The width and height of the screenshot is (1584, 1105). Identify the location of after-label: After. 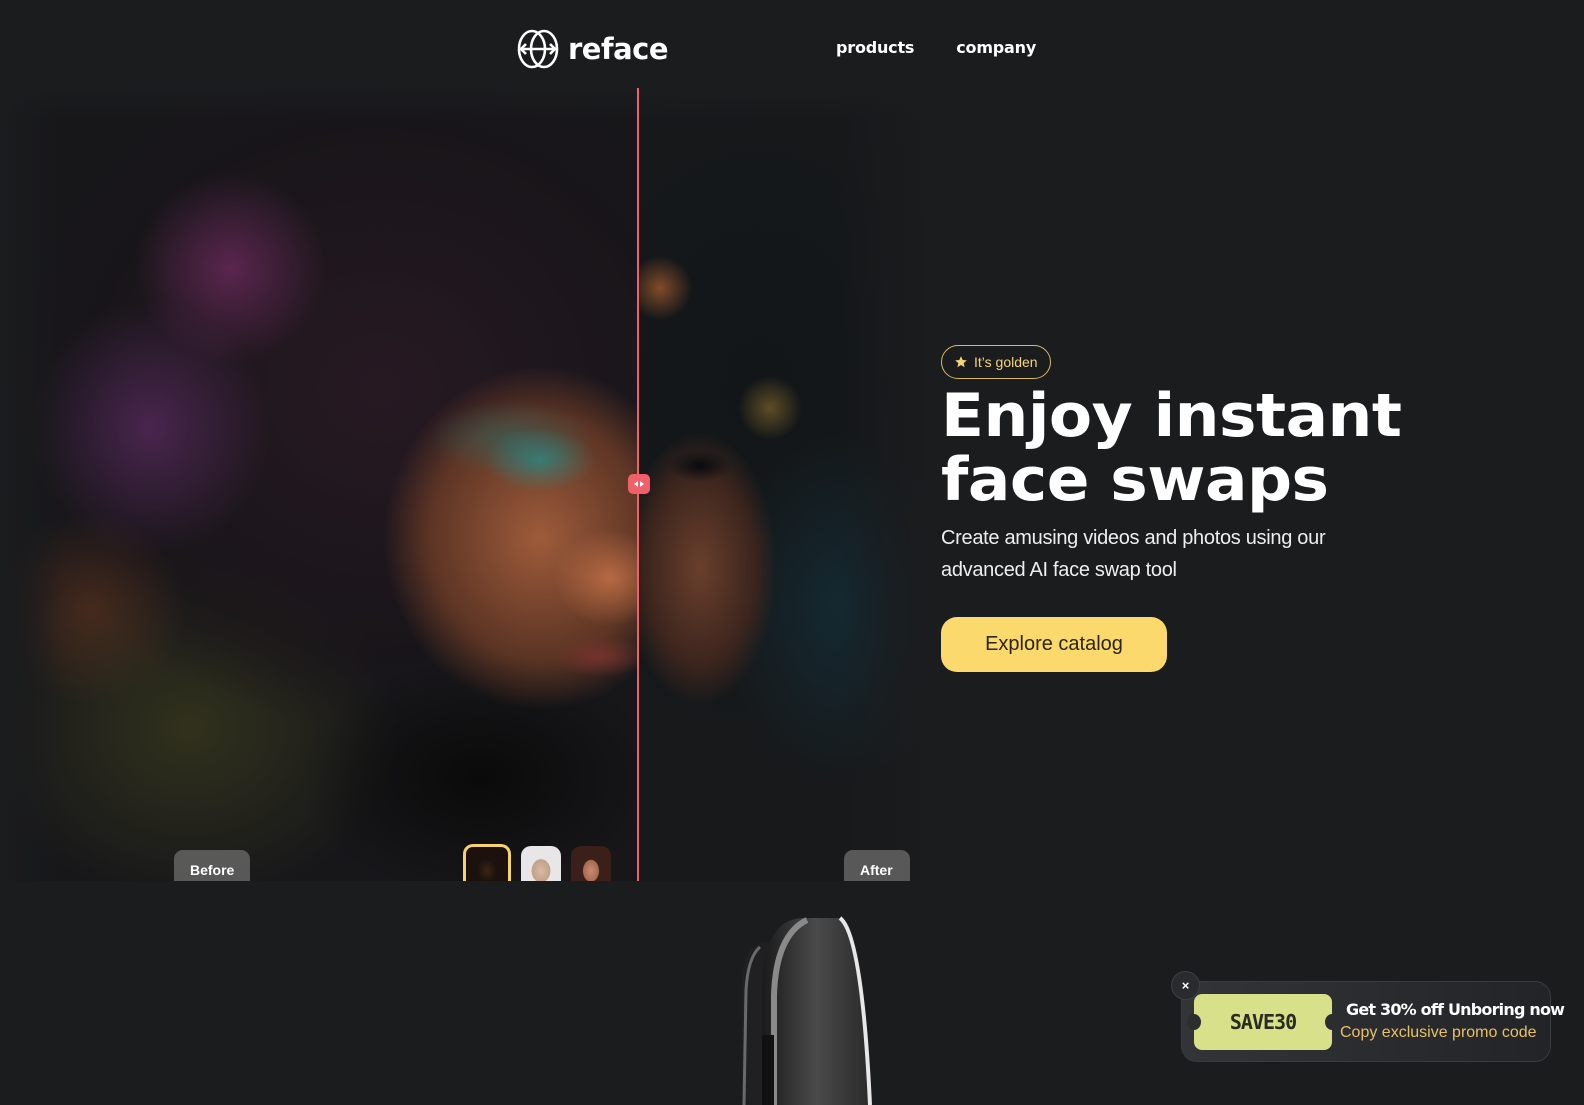
(877, 865).